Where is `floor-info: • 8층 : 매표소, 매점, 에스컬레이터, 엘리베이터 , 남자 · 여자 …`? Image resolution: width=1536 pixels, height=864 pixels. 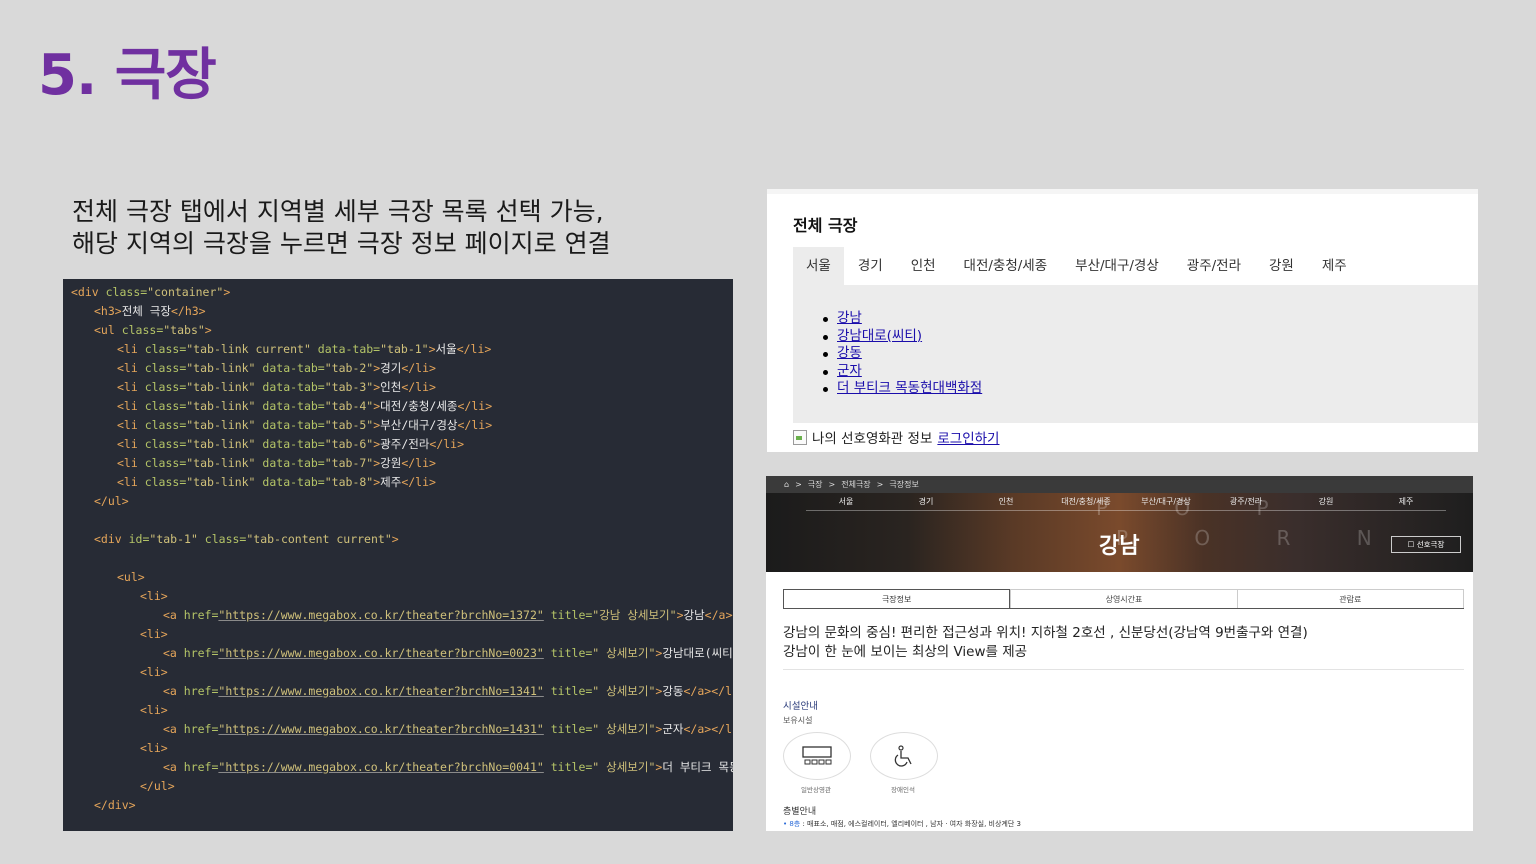
floor-info: • 8층 : 매표소, 매점, 에스컬레이터, 엘리베이터 , 남자 · 여자 … is located at coordinates (902, 824).